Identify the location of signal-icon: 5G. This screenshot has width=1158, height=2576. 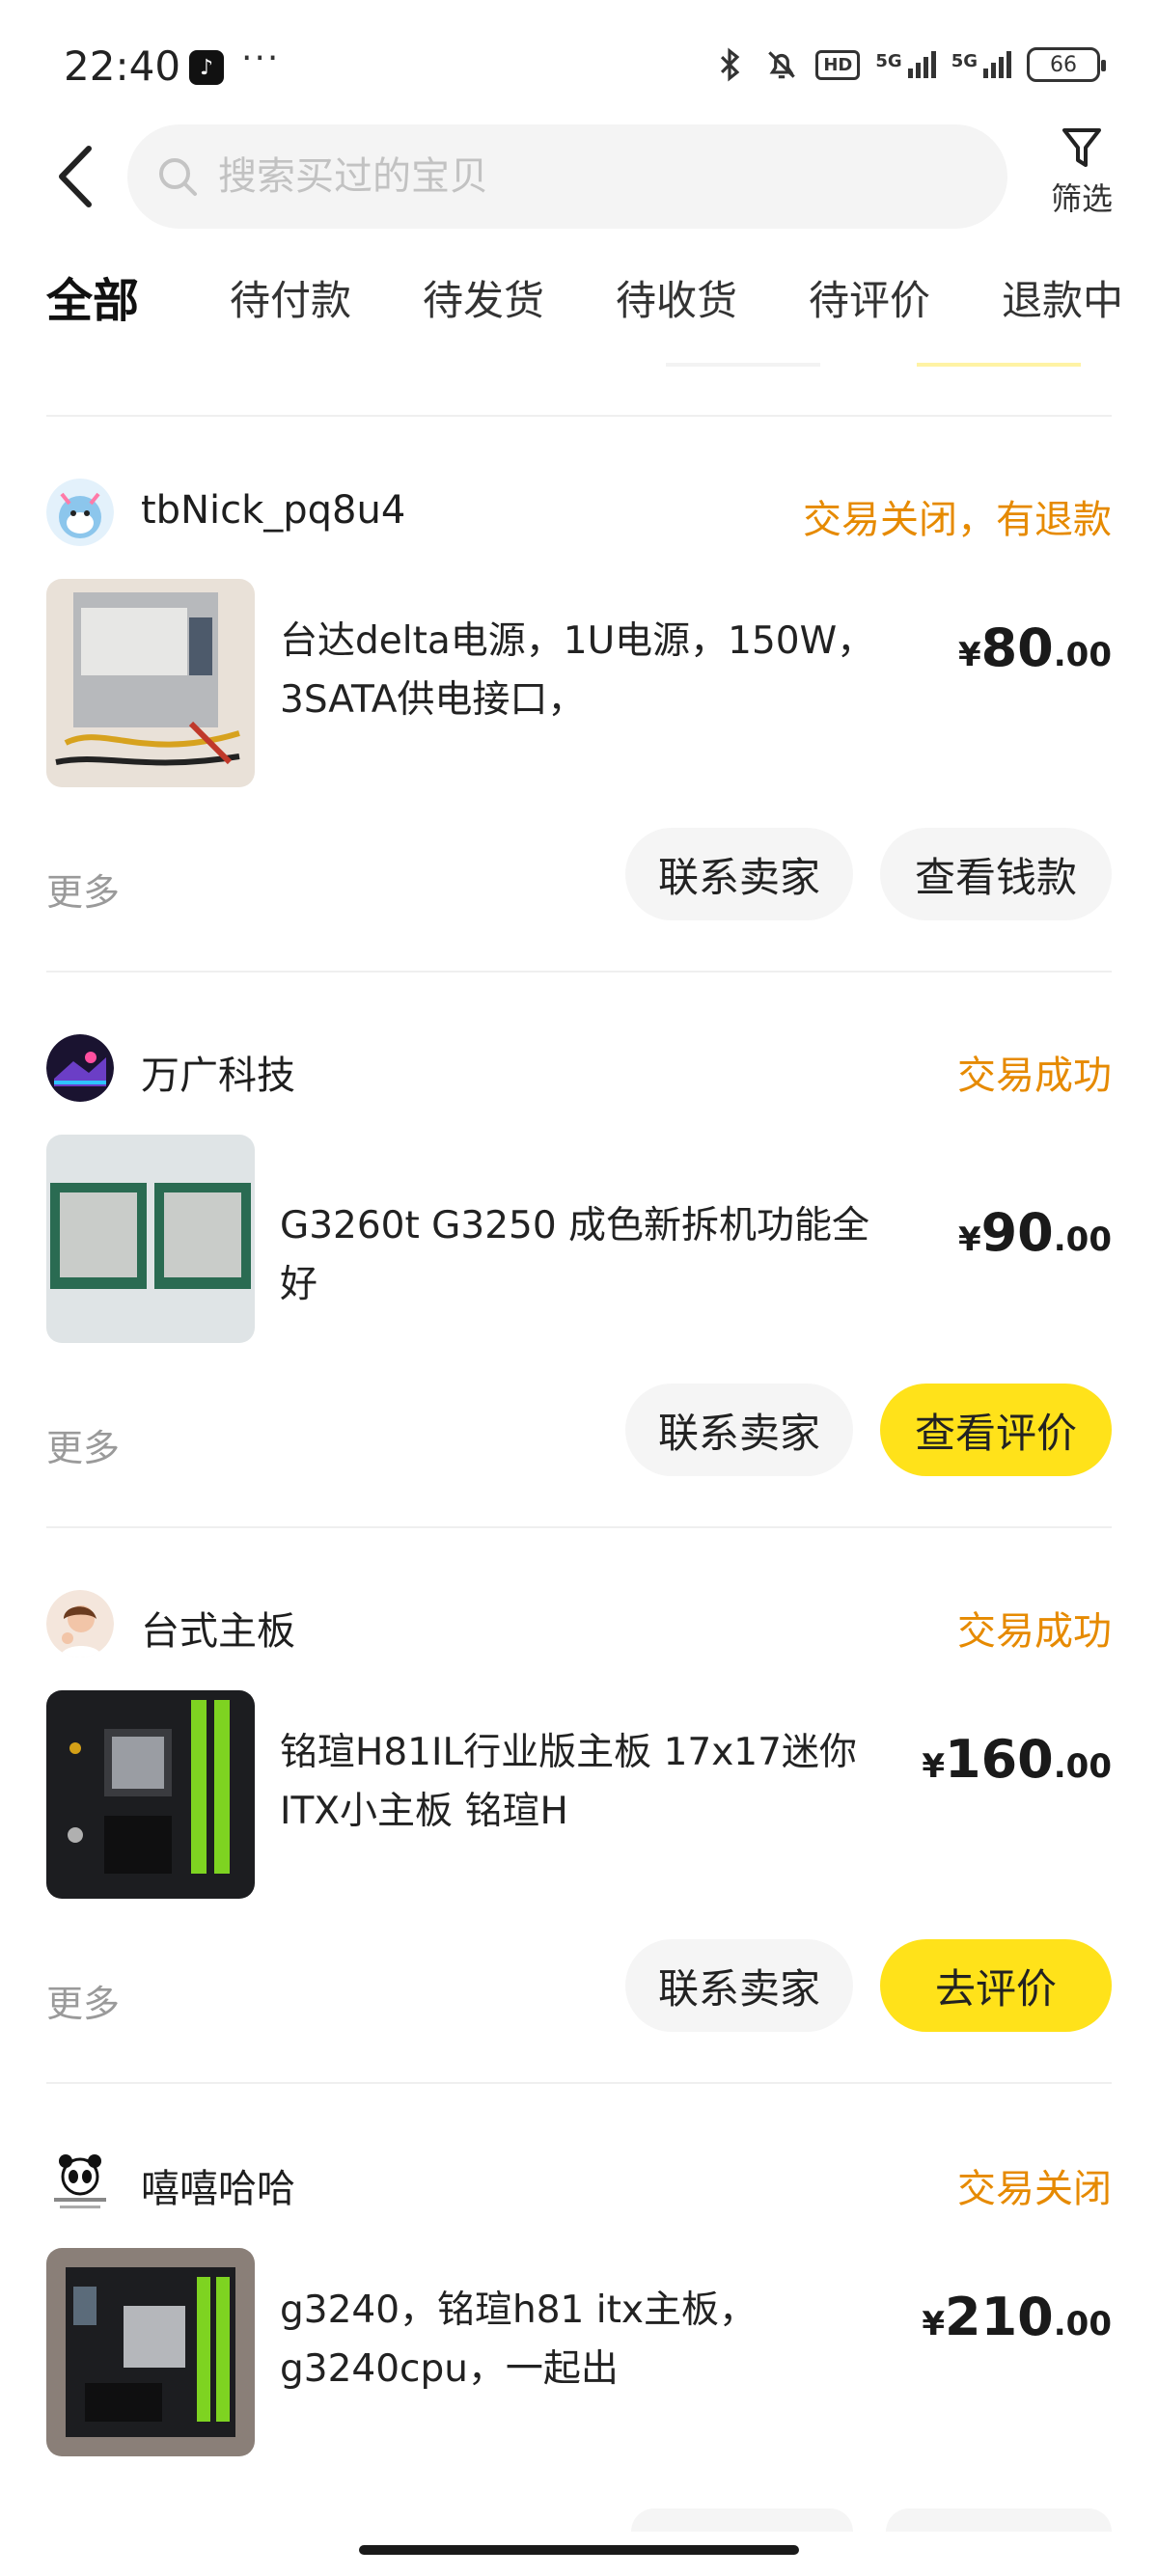
(905, 64).